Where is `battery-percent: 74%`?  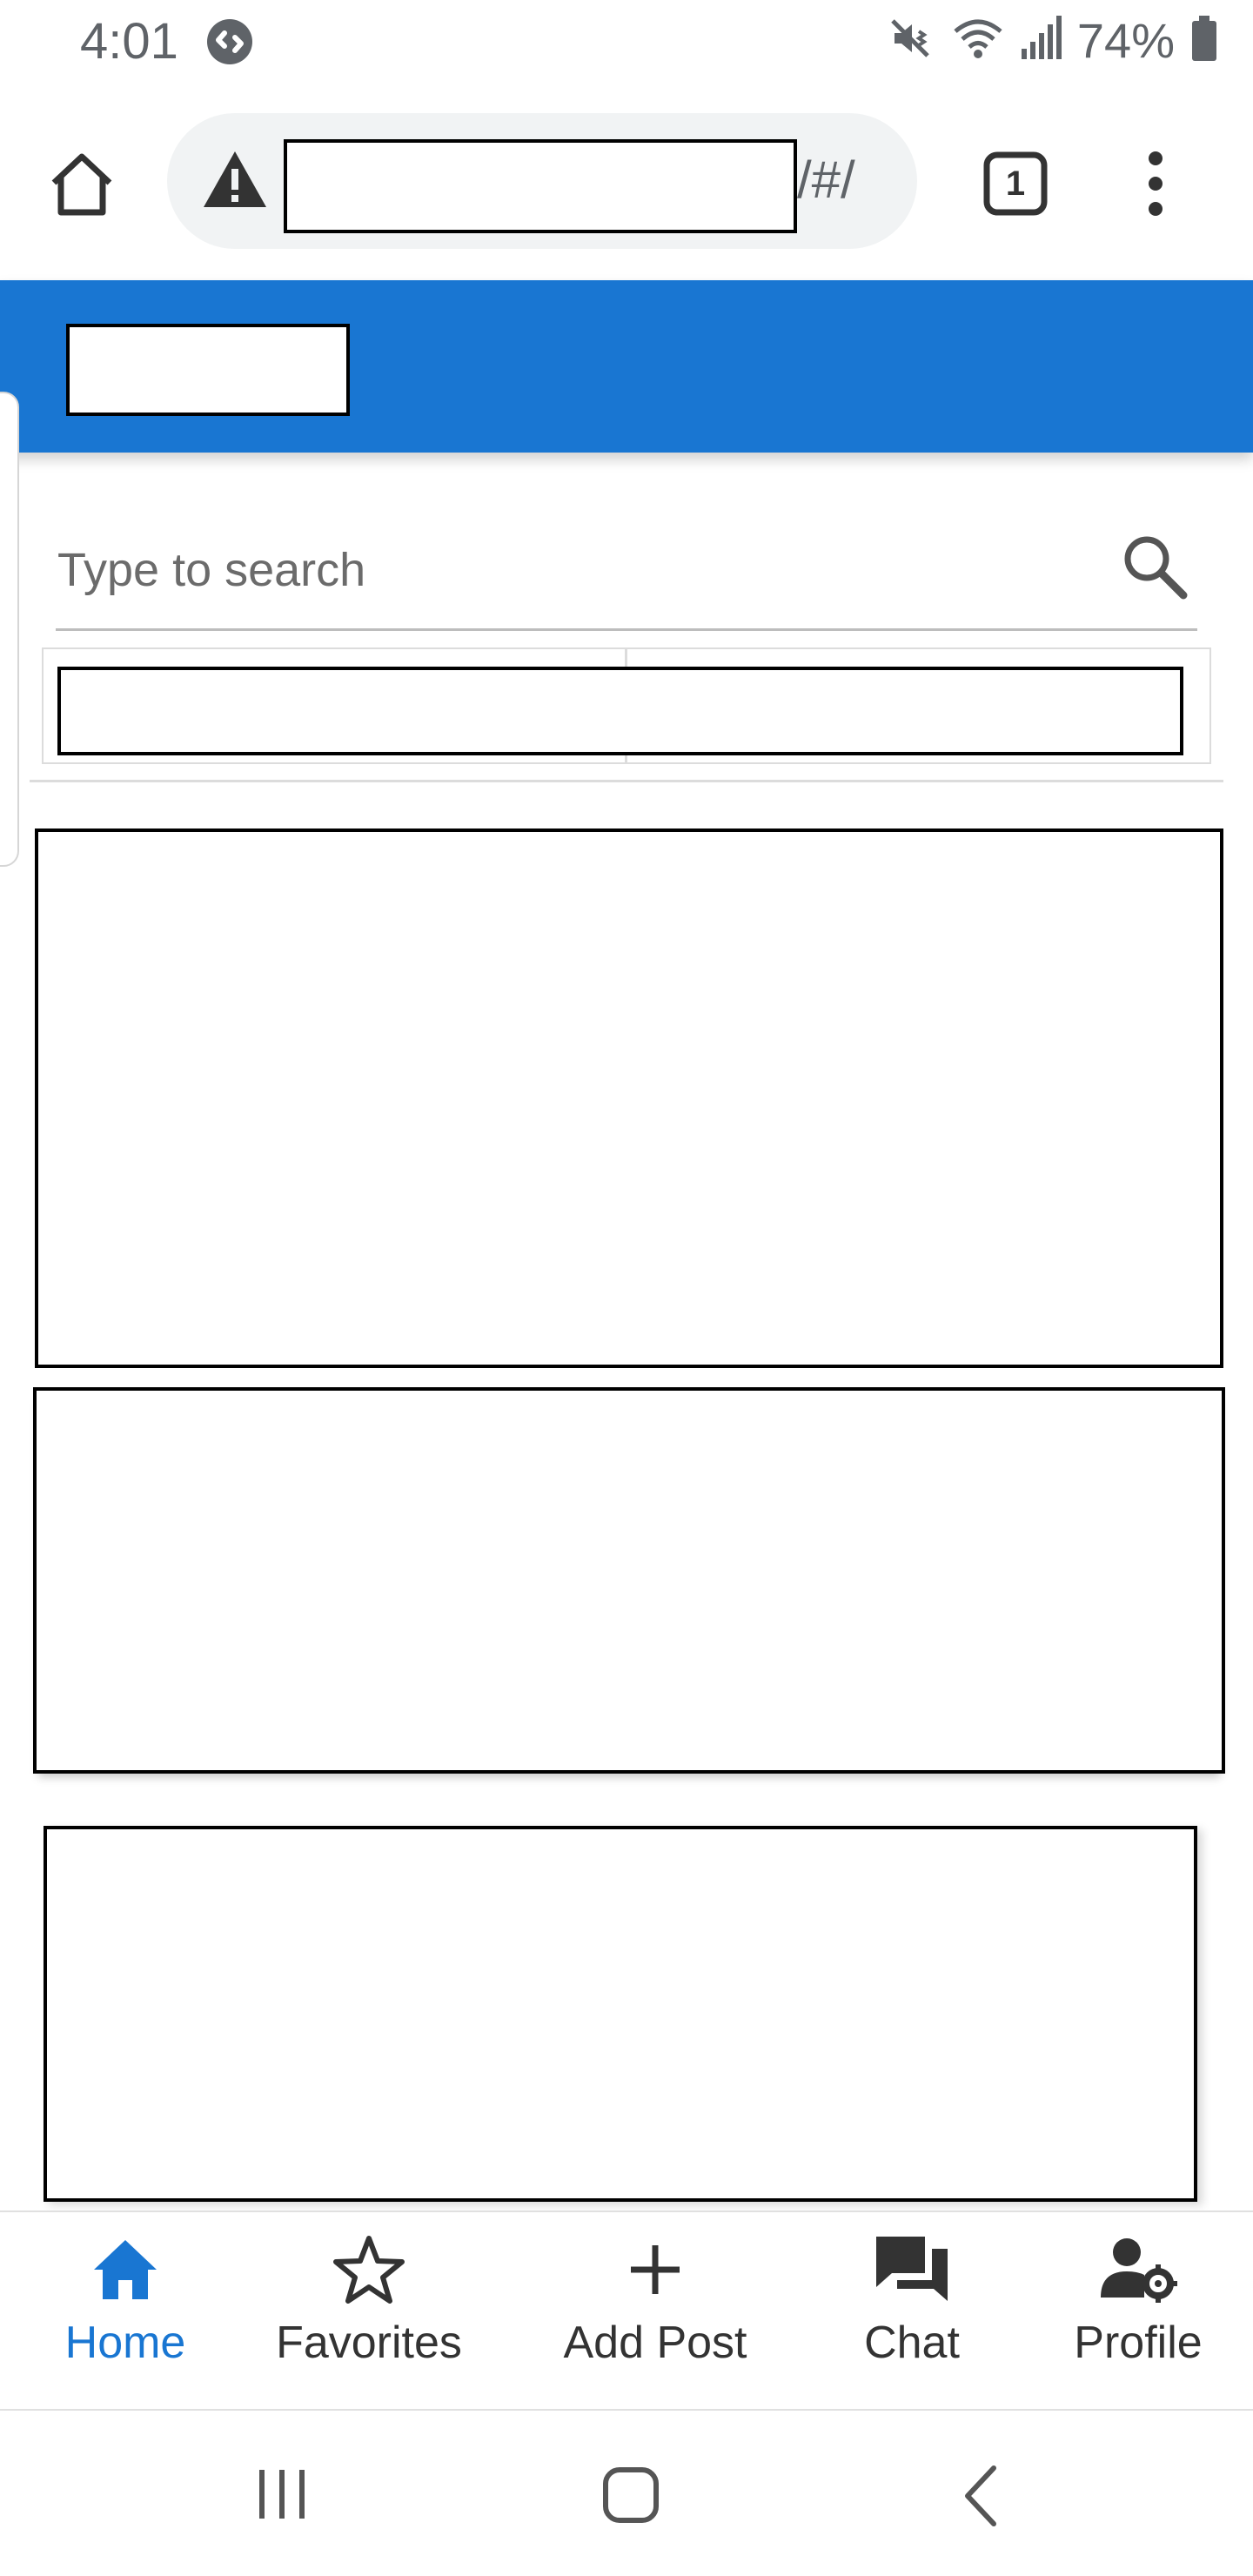
battery-percent: 74% is located at coordinates (1125, 40).